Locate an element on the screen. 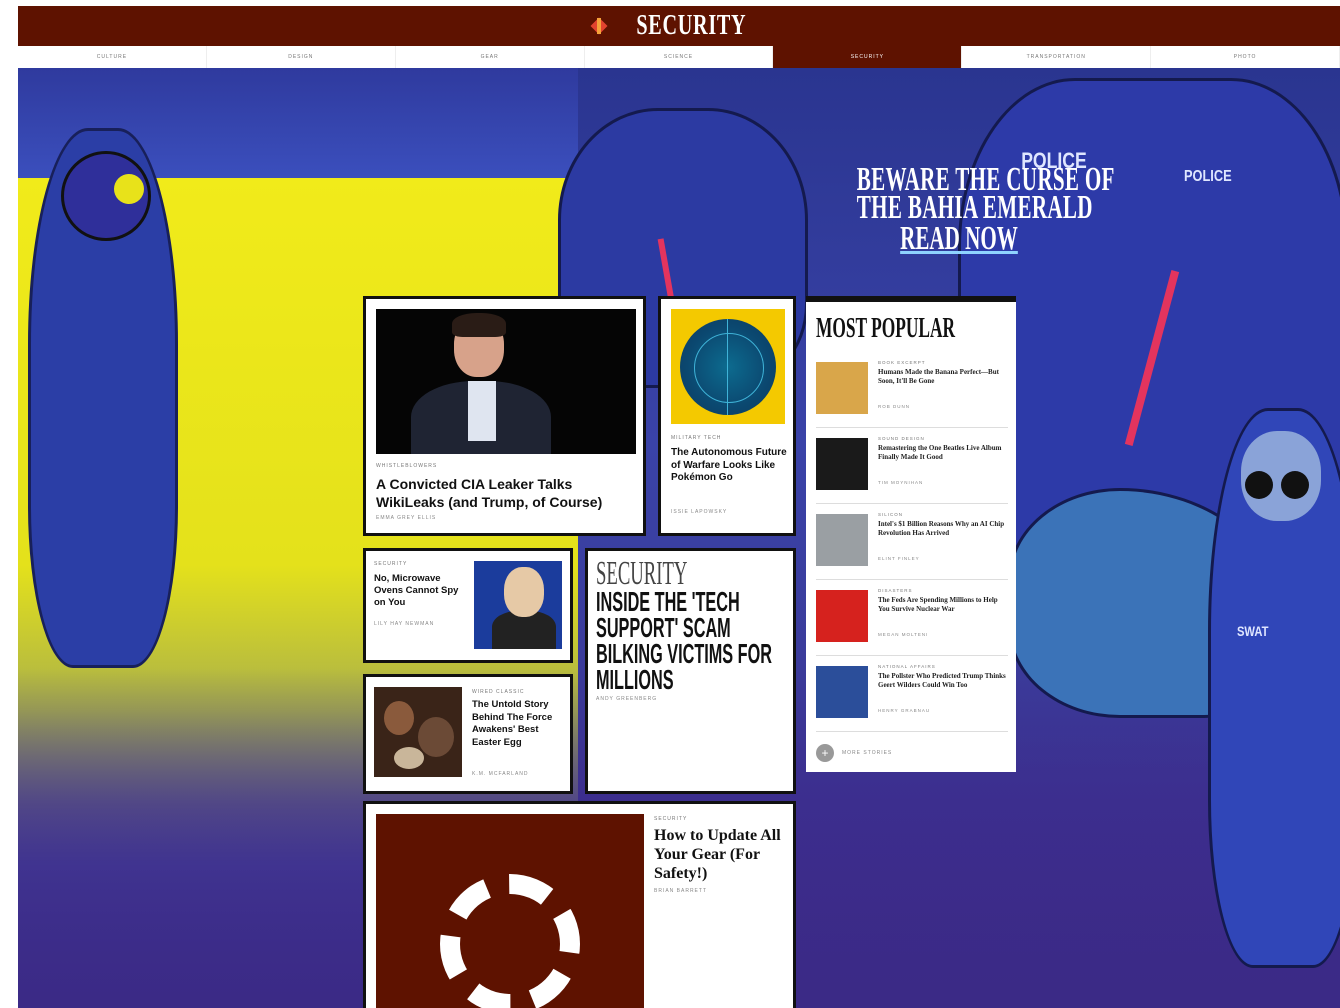  story-kicker: MILITARY TECH is located at coordinates (696, 438).